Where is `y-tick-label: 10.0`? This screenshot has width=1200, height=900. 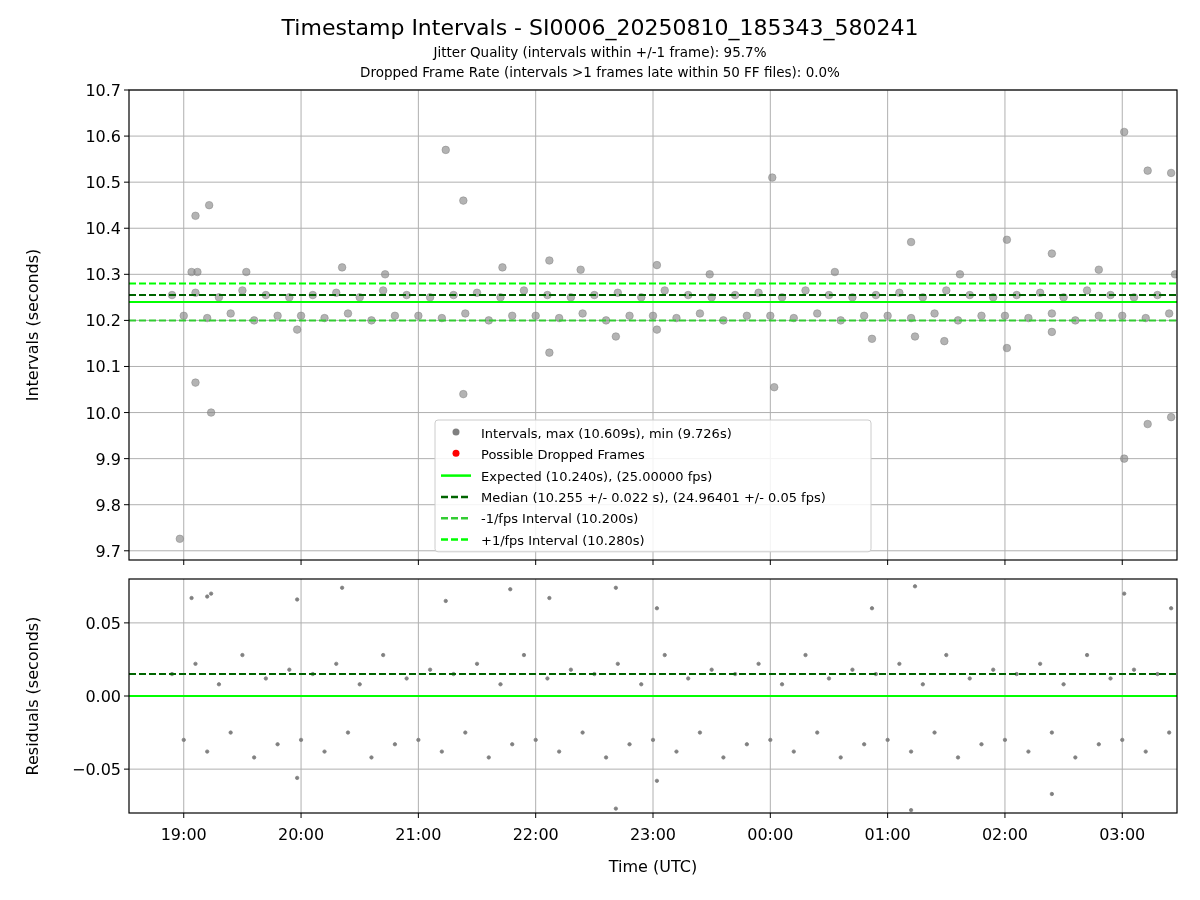 y-tick-label: 10.0 is located at coordinates (103, 413).